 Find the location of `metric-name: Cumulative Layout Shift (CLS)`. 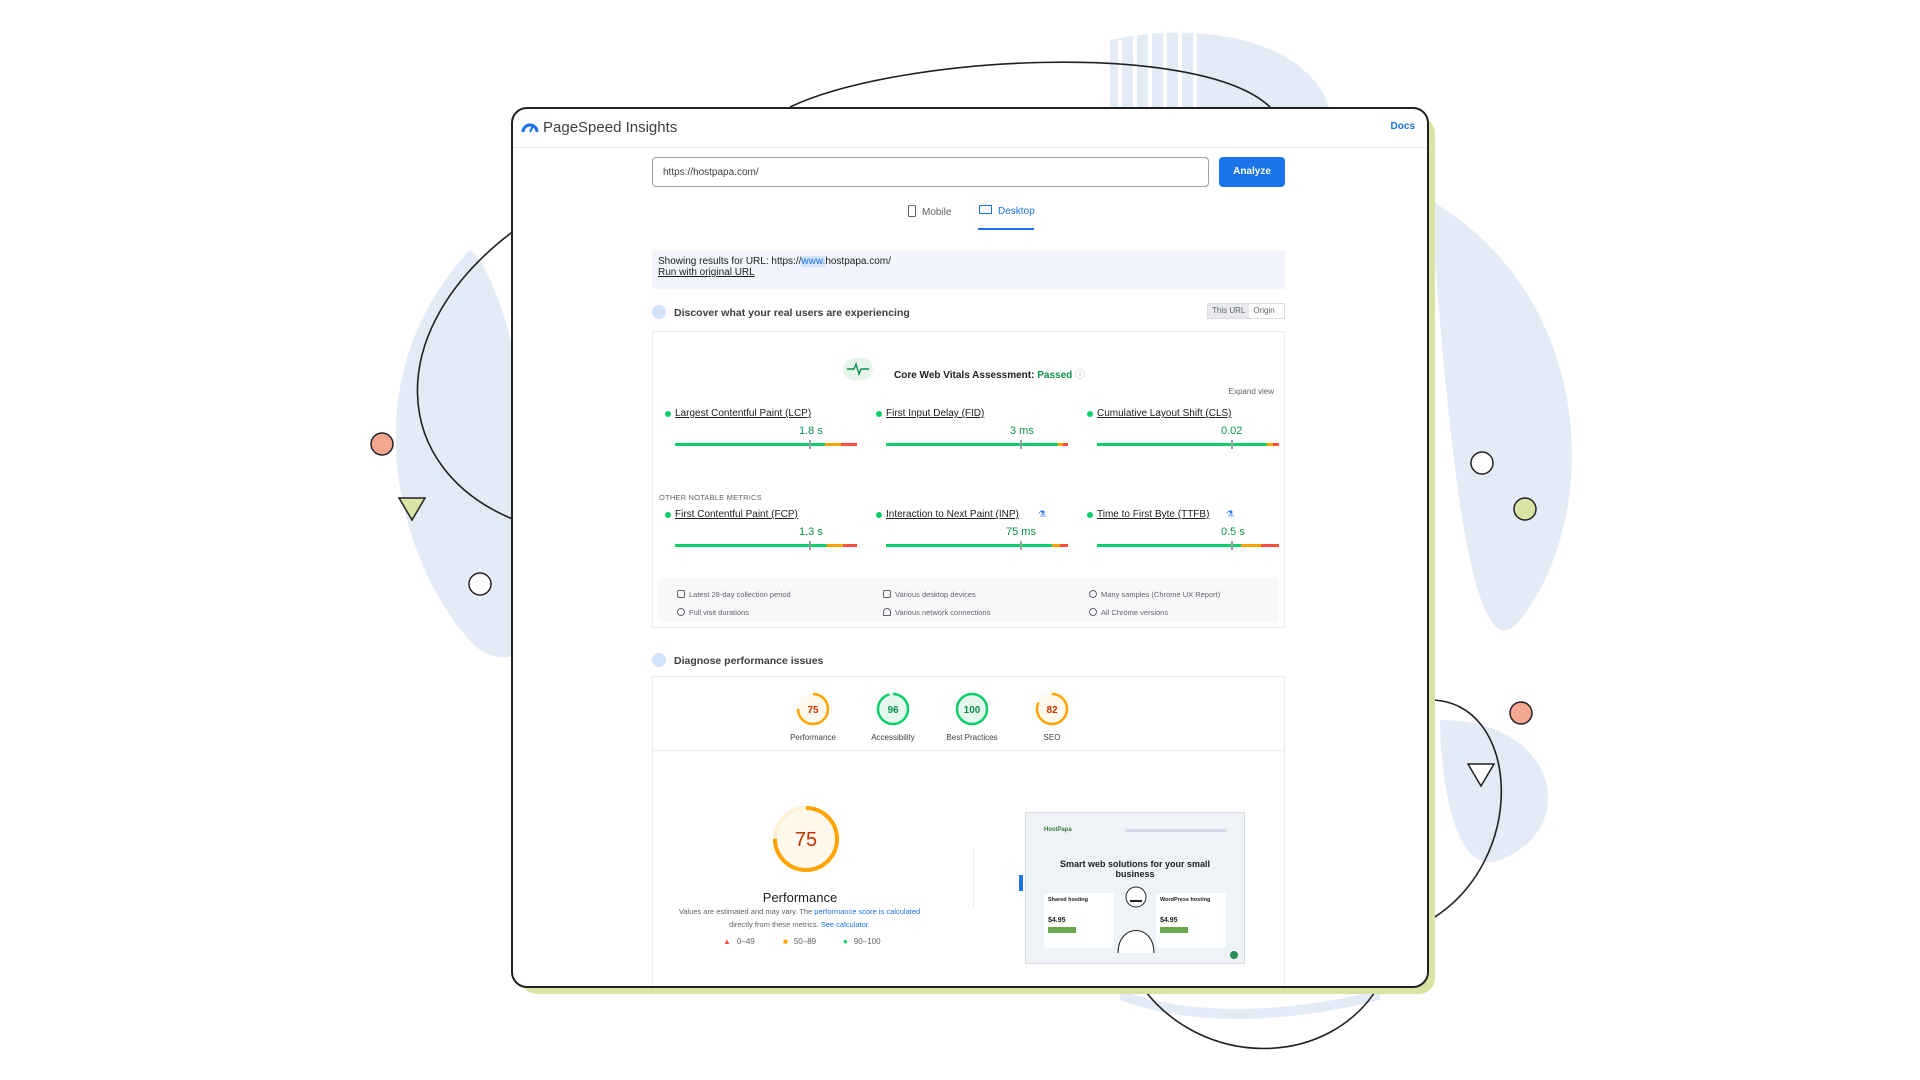

metric-name: Cumulative Layout Shift (CLS) is located at coordinates (1164, 413).